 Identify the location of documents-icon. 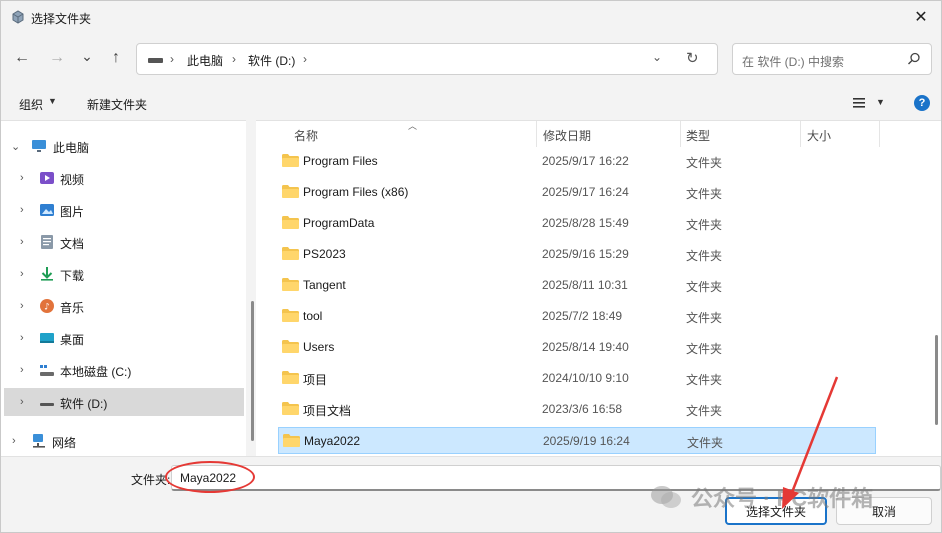
(47, 242).